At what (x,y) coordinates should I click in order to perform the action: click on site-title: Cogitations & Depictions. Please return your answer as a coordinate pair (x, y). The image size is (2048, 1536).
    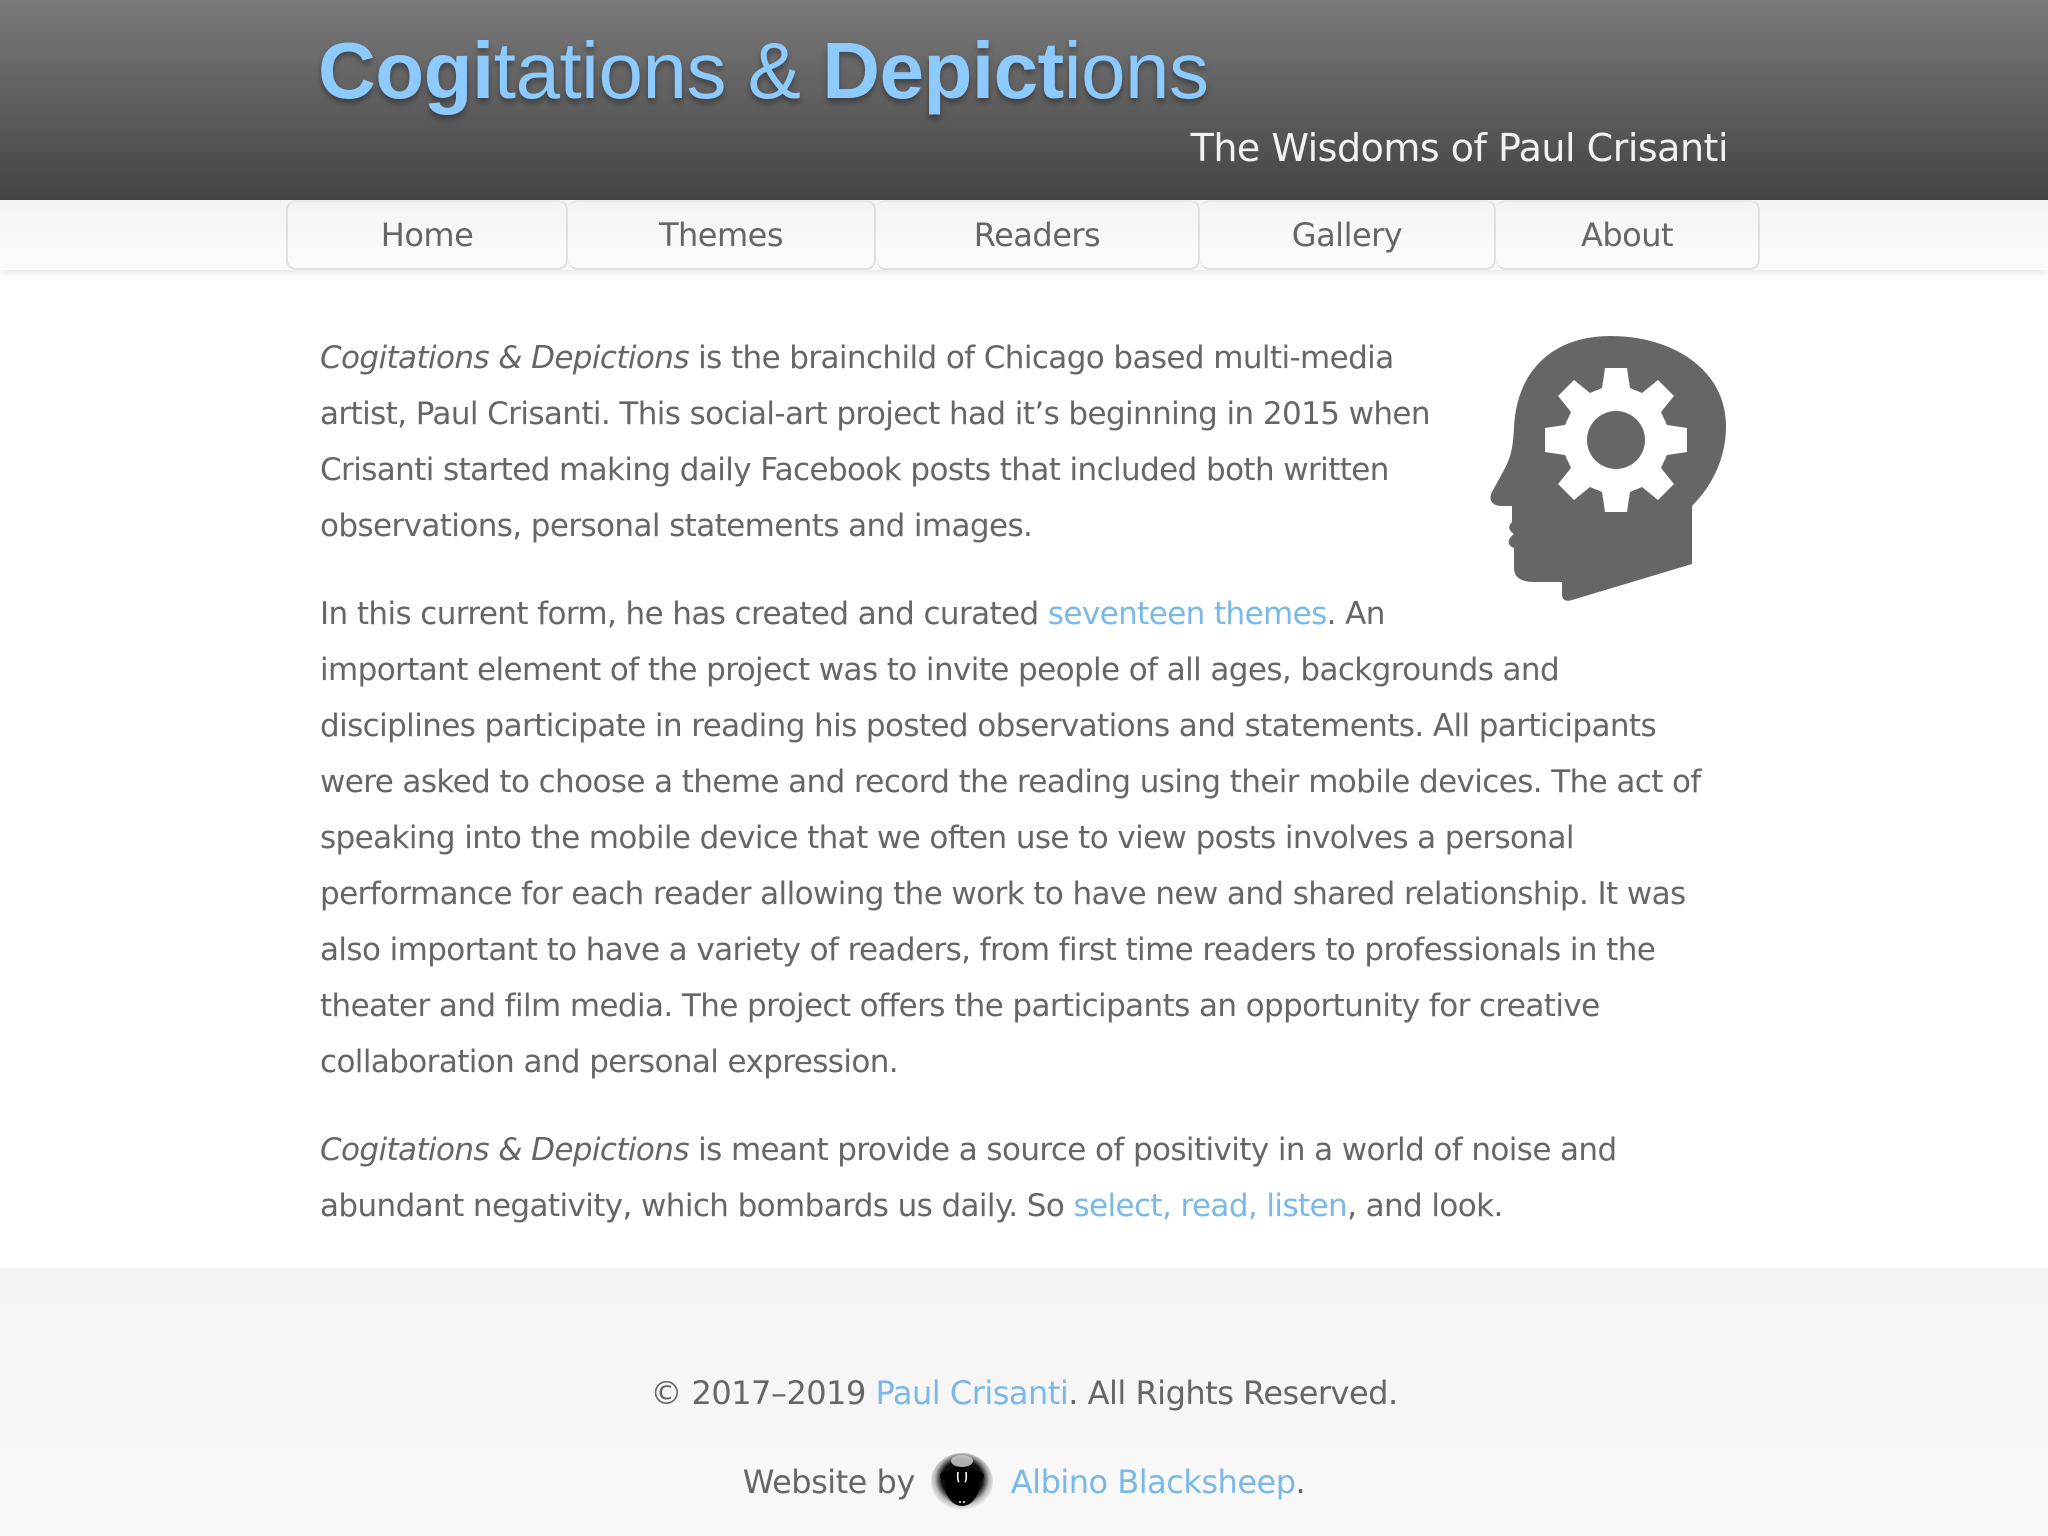
    Looking at the image, I should click on (763, 71).